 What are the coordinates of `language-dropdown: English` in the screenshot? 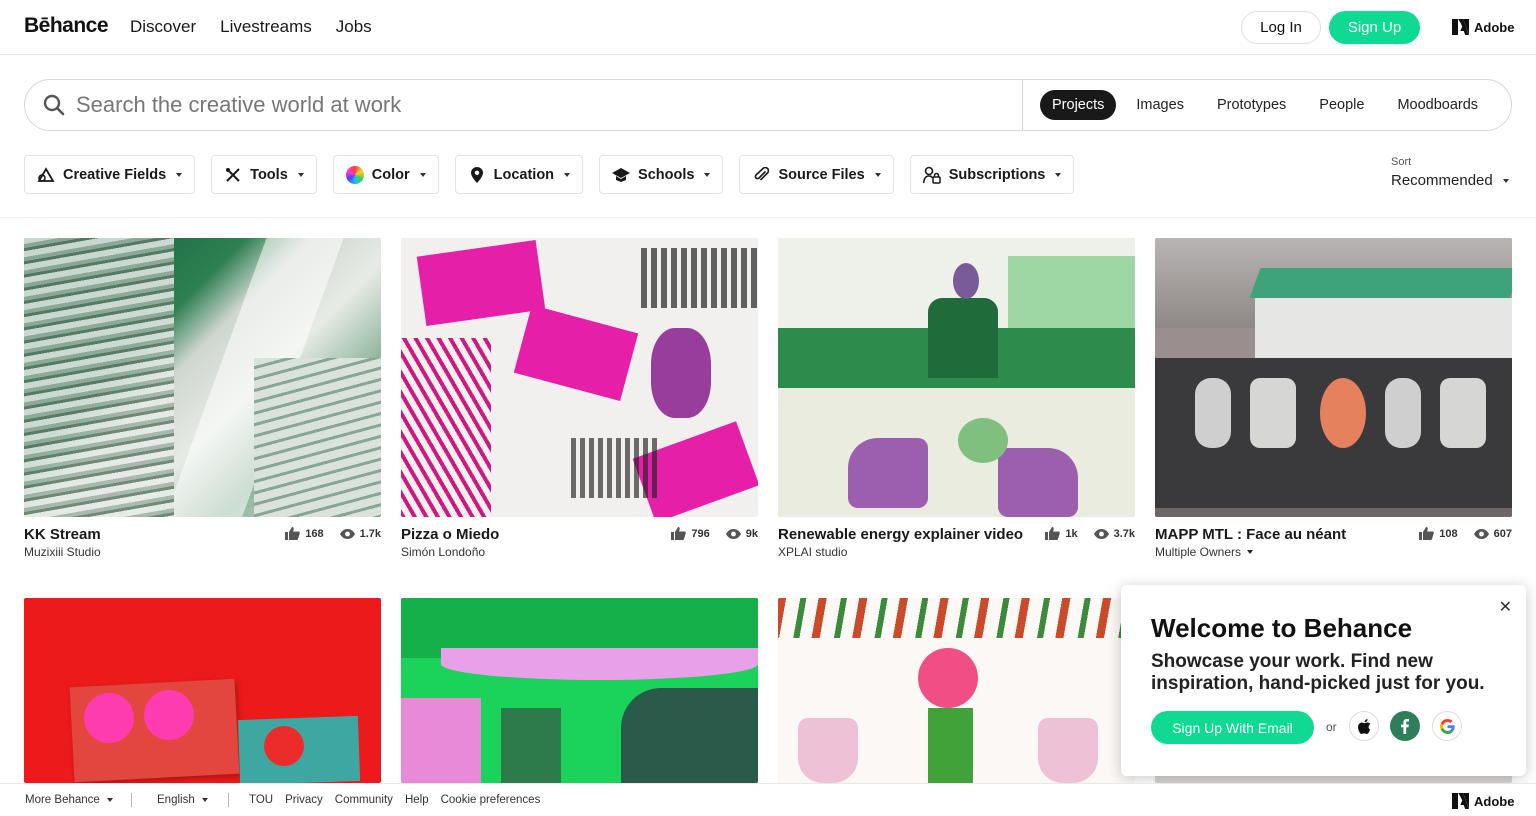 It's located at (182, 800).